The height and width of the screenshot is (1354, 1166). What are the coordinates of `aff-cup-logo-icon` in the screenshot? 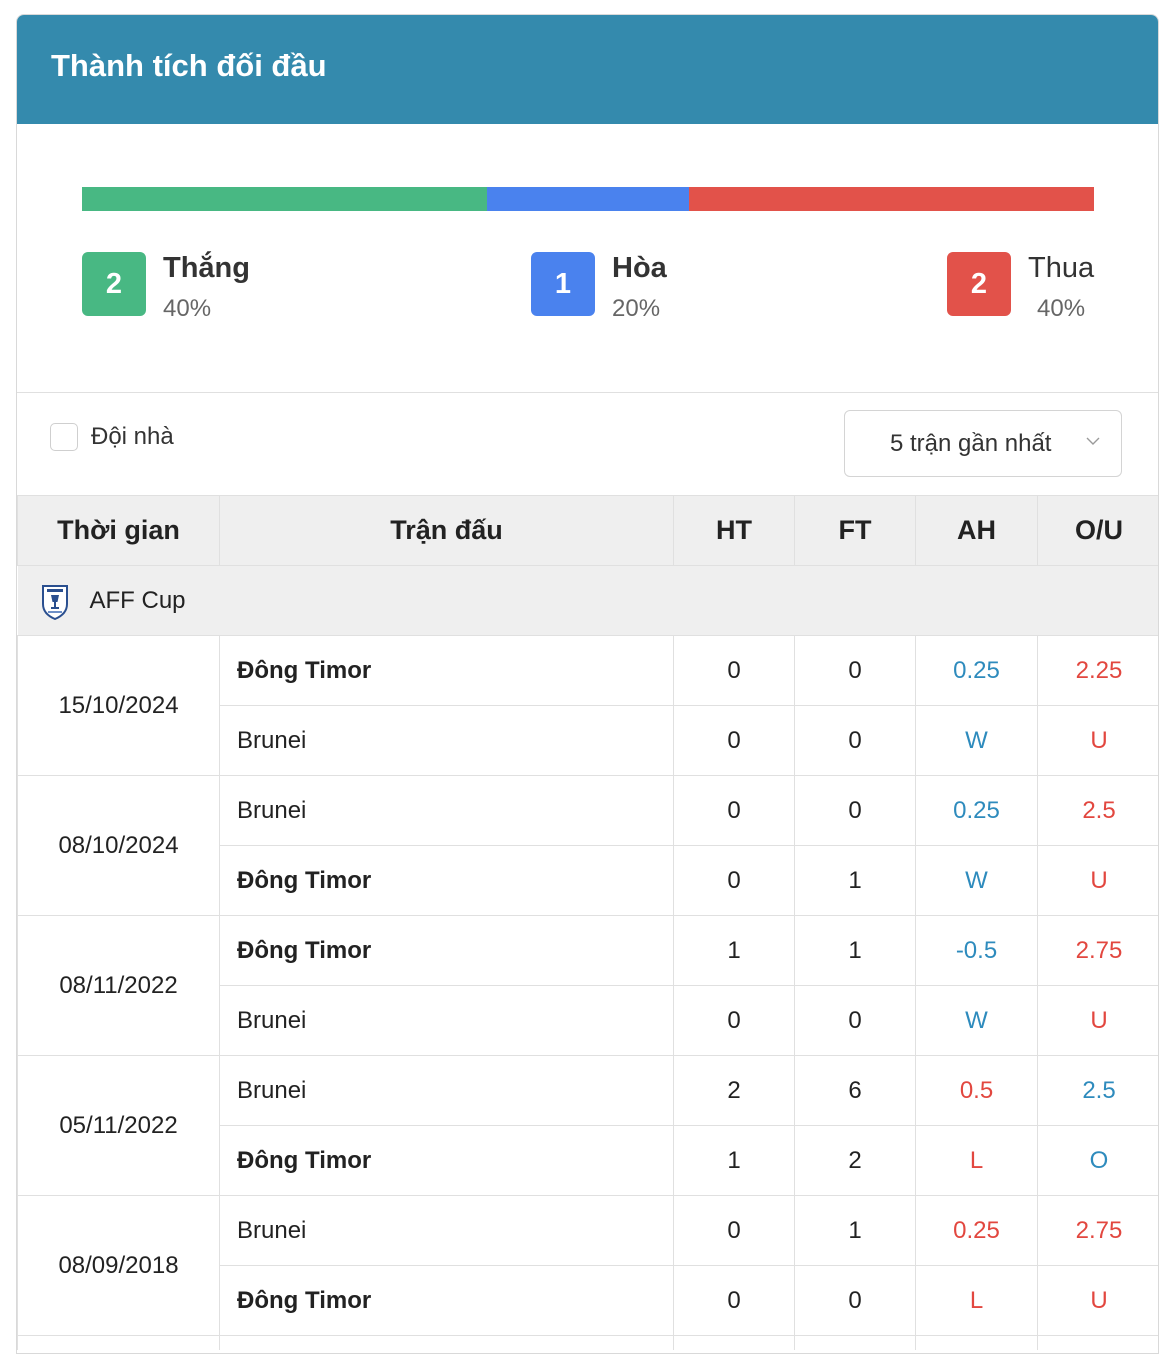 It's located at (54, 602).